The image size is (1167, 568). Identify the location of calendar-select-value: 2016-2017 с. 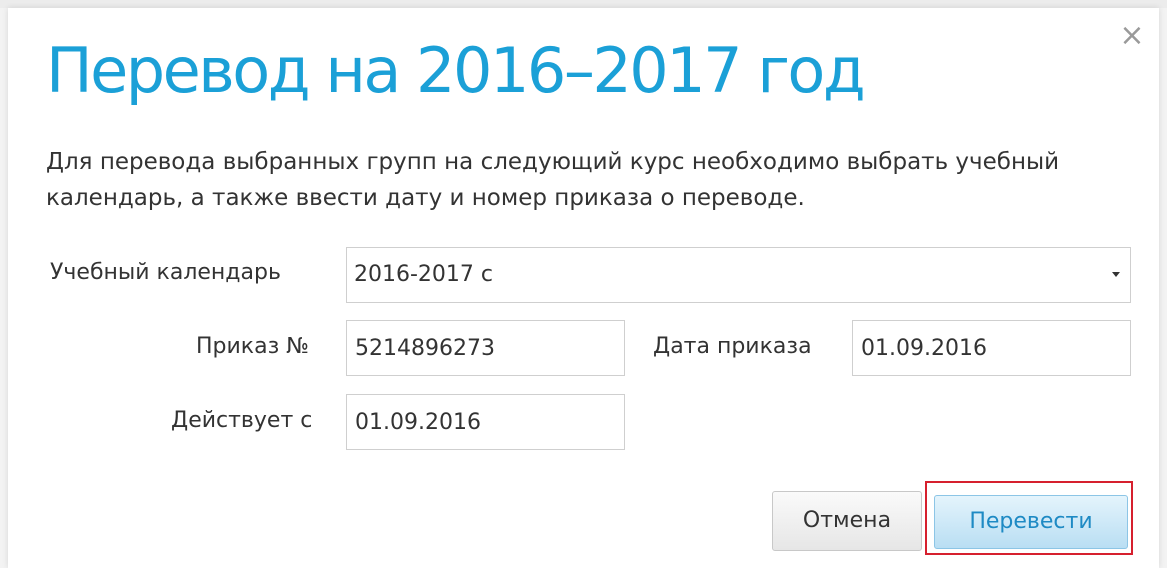
(424, 274).